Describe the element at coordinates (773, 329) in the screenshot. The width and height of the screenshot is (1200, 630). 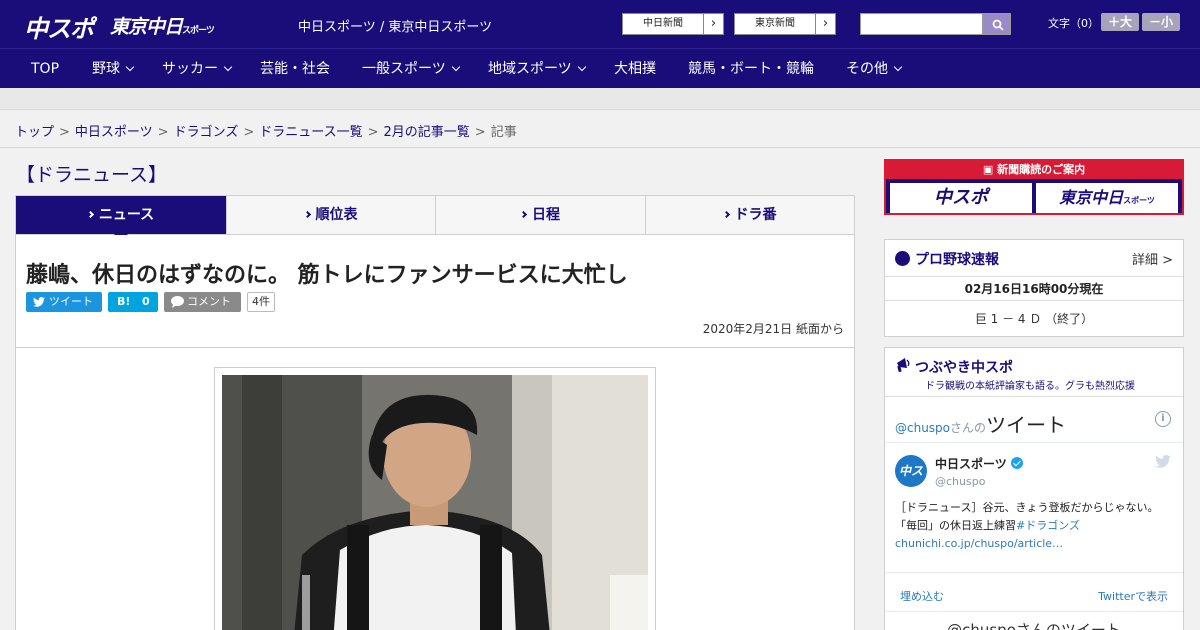
I see `article-date: 2020年2月21日 紙面から` at that location.